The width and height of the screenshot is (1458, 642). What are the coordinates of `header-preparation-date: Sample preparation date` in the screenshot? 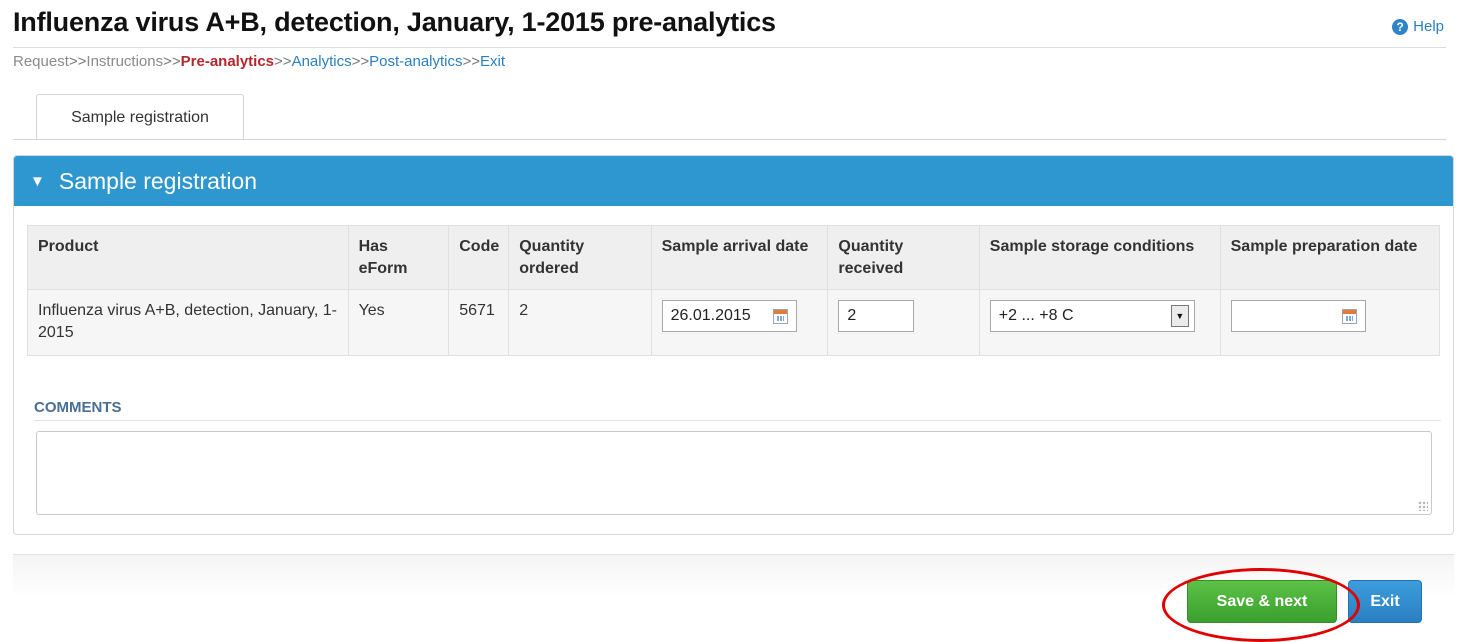 It's located at (1330, 257).